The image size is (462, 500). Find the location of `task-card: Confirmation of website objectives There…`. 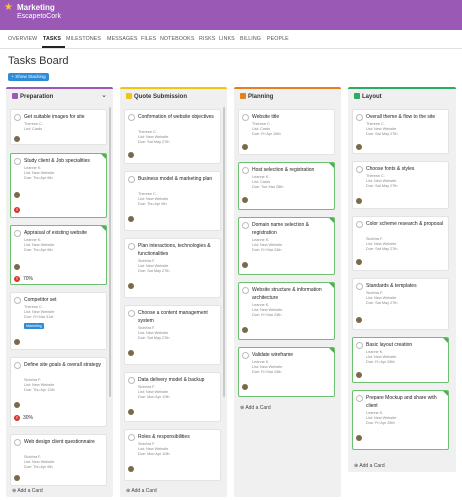

task-card: Confirmation of website objectives There… is located at coordinates (172, 136).